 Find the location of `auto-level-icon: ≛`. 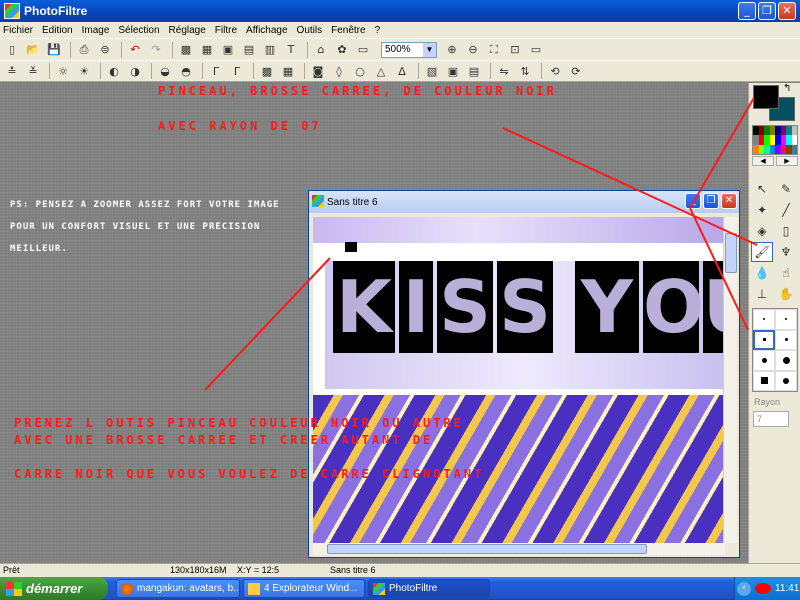

auto-level-icon: ≛ is located at coordinates (12, 71).